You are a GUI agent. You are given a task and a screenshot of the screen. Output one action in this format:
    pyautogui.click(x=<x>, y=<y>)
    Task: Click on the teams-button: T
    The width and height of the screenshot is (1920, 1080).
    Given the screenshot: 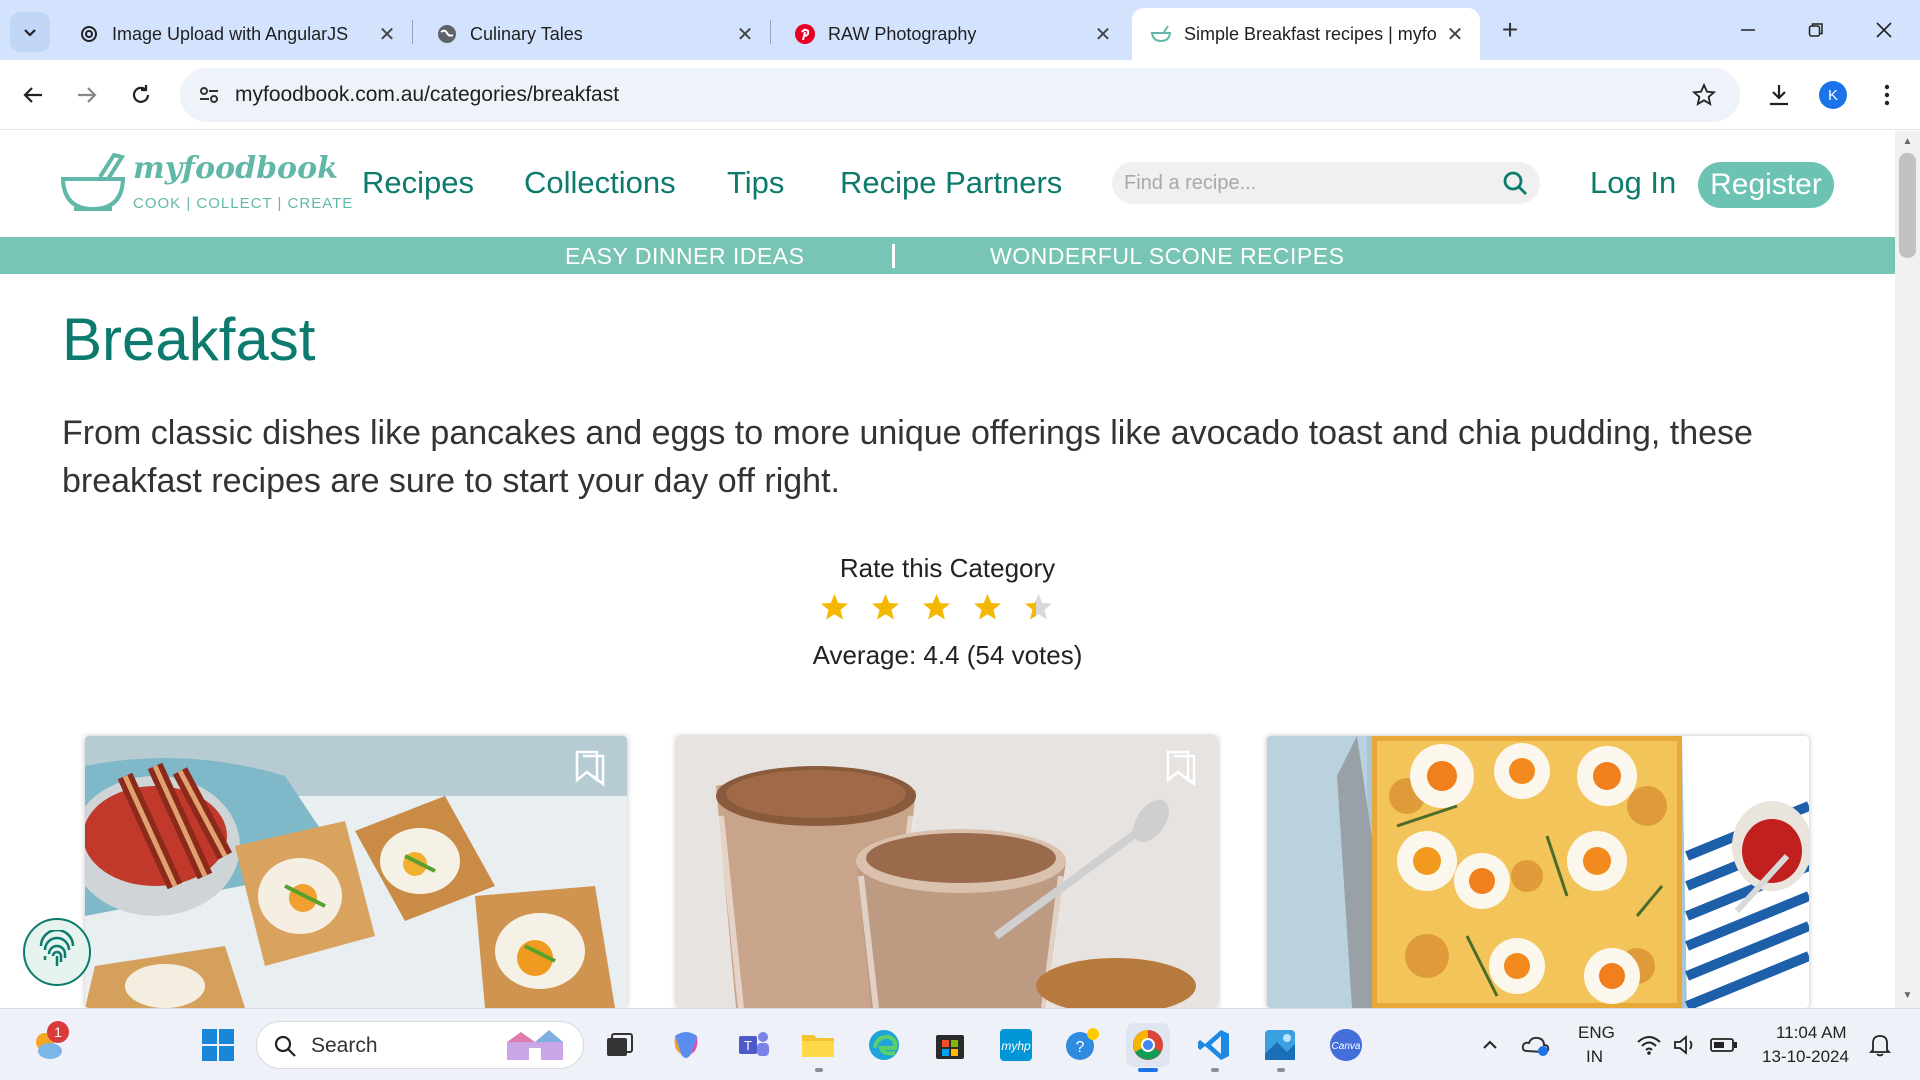 What is the action you would take?
    pyautogui.click(x=754, y=1045)
    